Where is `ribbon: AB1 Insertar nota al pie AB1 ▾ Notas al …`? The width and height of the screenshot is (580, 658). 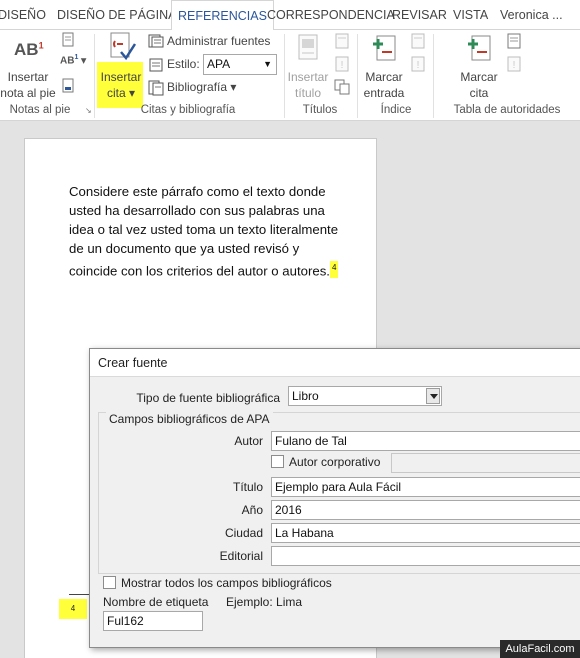 ribbon: AB1 Insertar nota al pie AB1 ▾ Notas al … is located at coordinates (290, 75).